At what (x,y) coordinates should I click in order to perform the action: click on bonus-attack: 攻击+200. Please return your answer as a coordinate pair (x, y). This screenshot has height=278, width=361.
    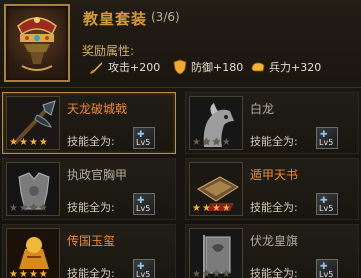
    Looking at the image, I should click on (124, 67).